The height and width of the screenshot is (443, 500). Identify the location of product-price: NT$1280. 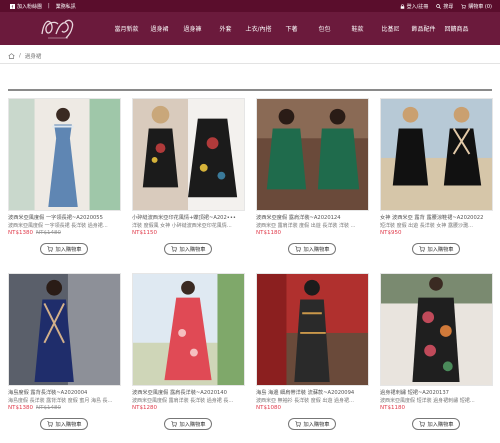
(144, 408).